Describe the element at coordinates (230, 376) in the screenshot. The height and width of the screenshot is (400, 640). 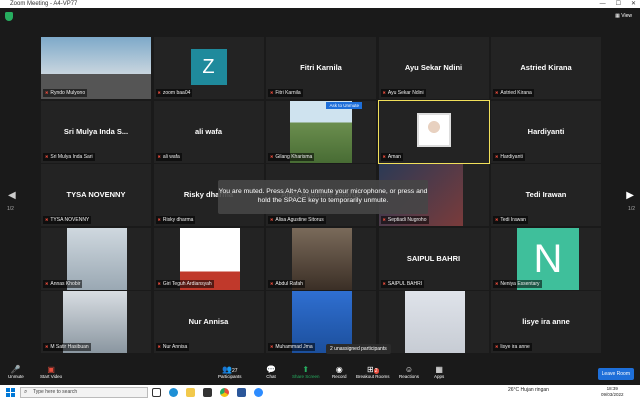
I see `participants-label: Participants` at that location.